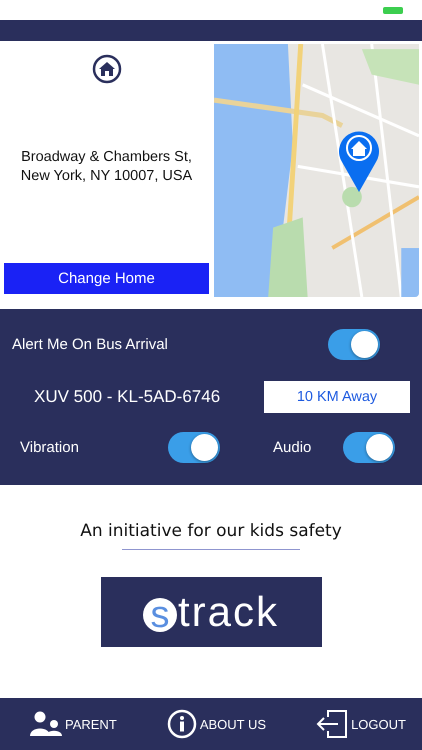 This screenshot has height=750, width=422. Describe the element at coordinates (332, 724) in the screenshot. I see `logout-icon` at that location.